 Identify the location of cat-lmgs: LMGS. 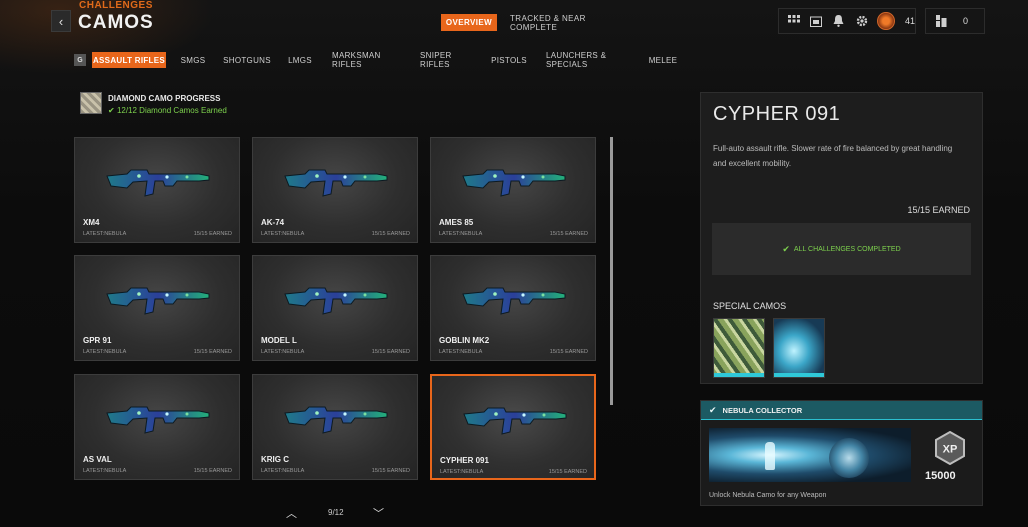
(300, 60).